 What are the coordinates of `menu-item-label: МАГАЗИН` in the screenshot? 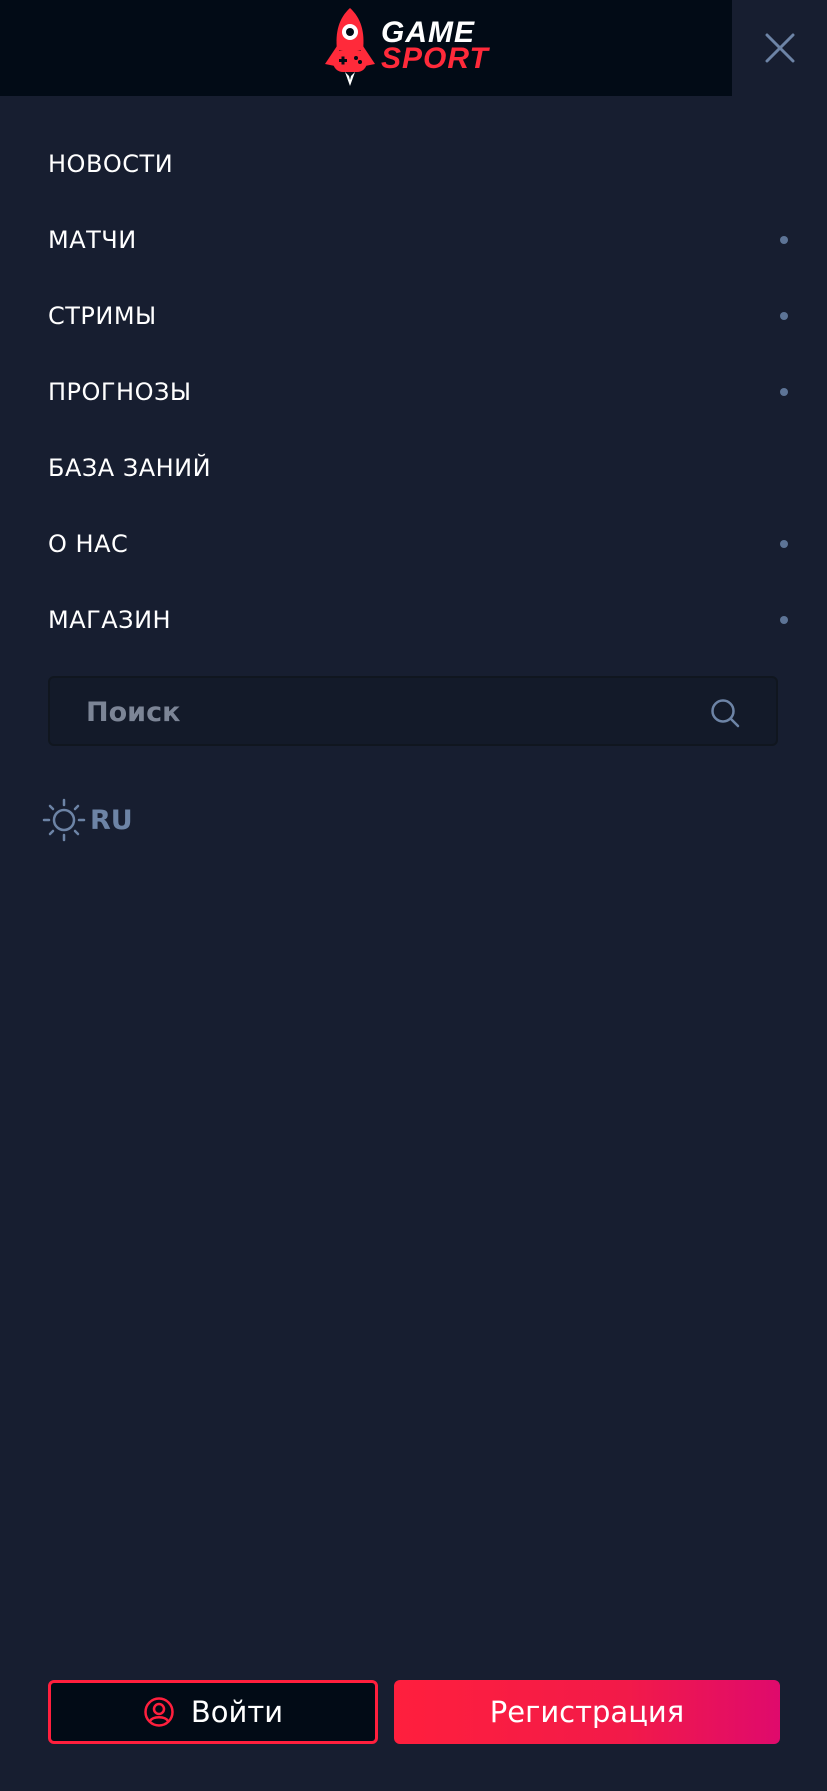 It's located at (110, 620).